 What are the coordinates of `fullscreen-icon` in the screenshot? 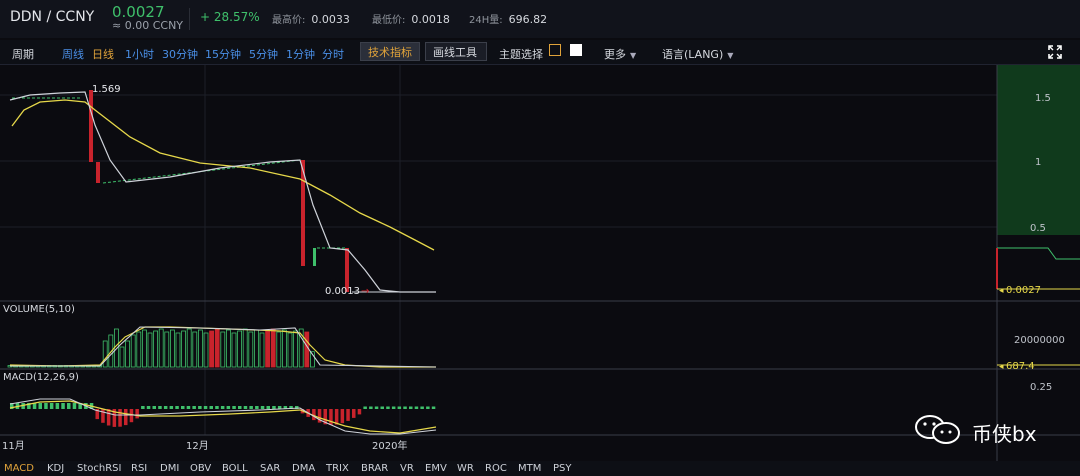 It's located at (1055, 52).